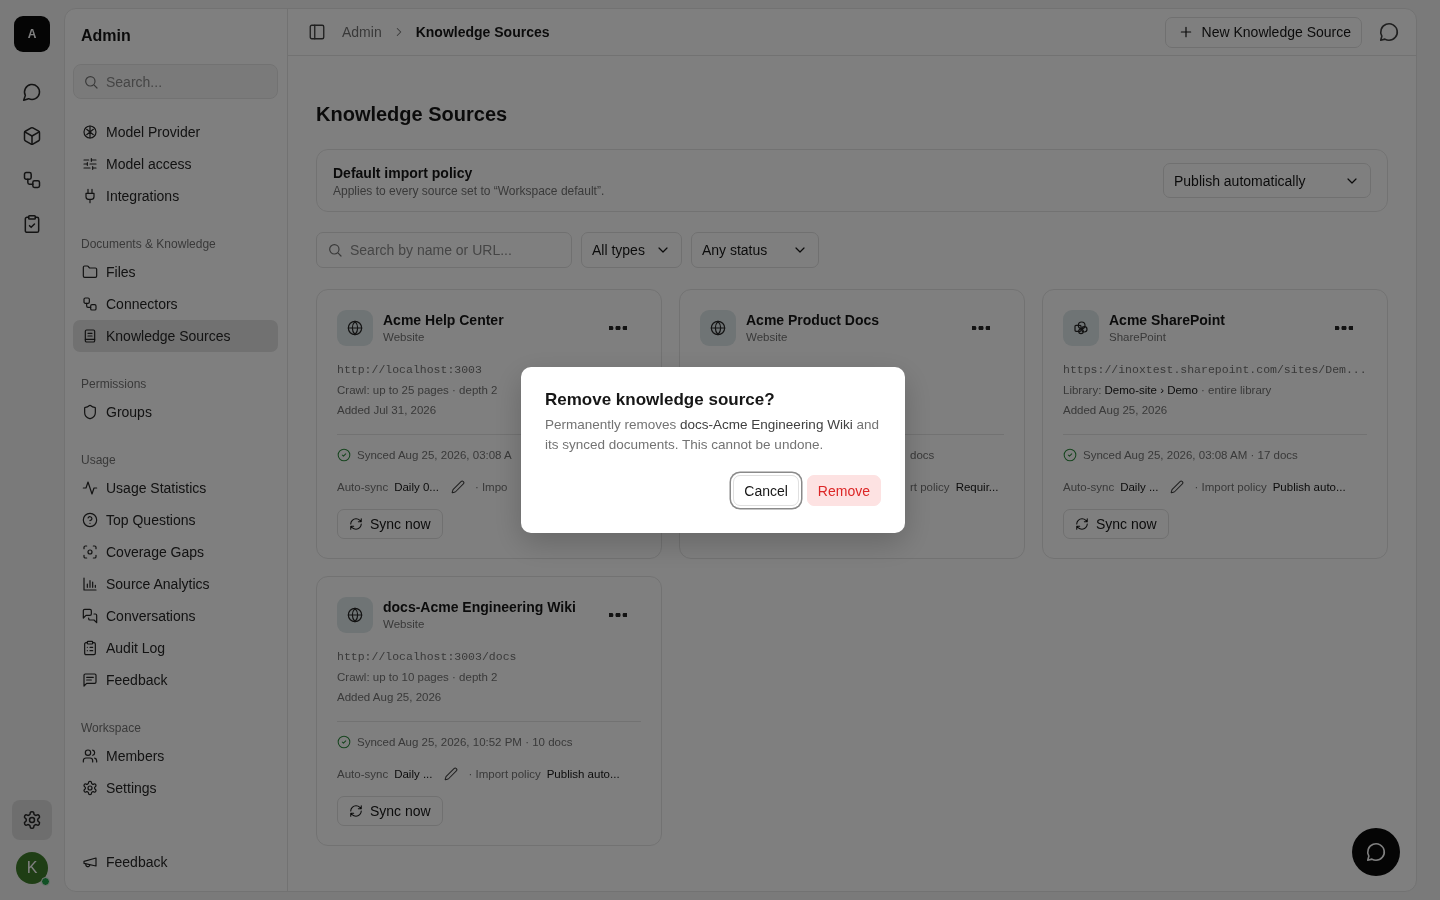 Image resolution: width=1440 pixels, height=900 pixels. Describe the element at coordinates (444, 320) in the screenshot. I see `source-name: Acme Help Center` at that location.